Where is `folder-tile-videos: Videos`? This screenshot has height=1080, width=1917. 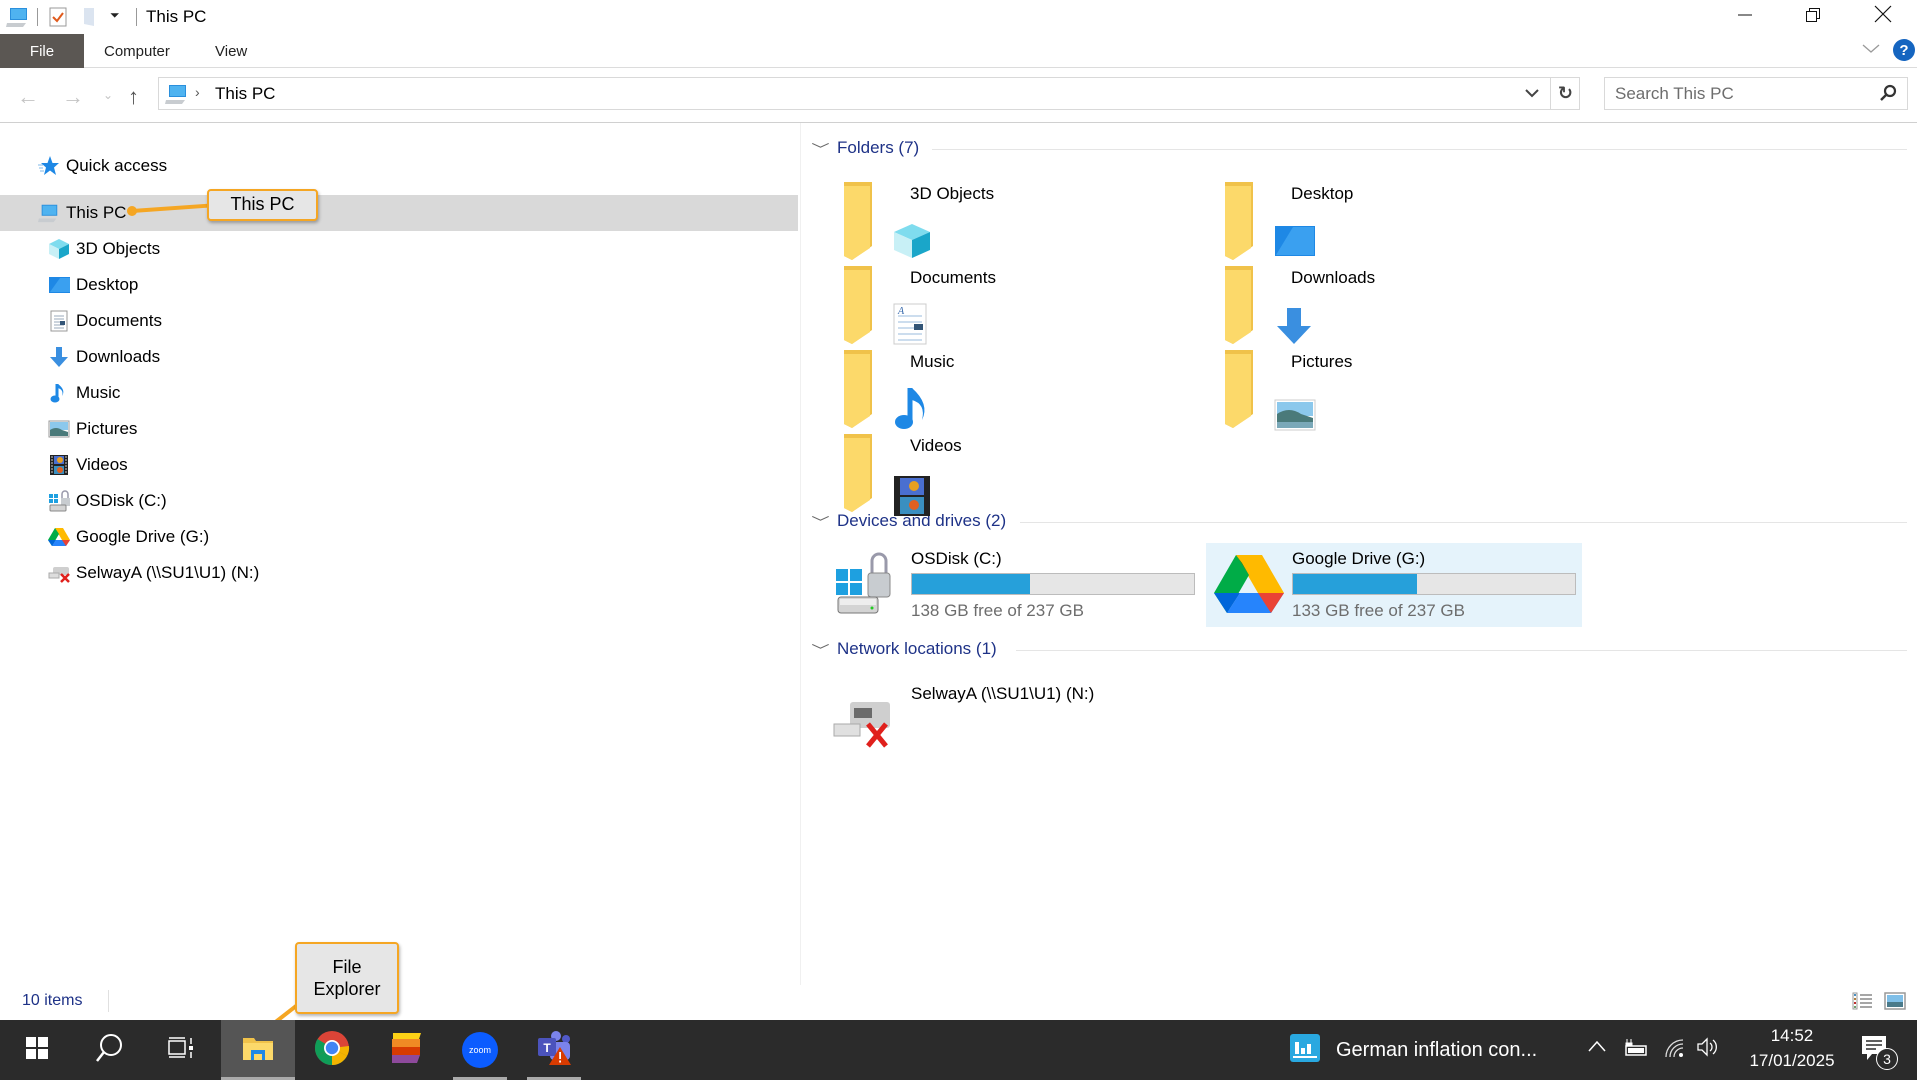
folder-tile-videos: Videos is located at coordinates (1032, 474).